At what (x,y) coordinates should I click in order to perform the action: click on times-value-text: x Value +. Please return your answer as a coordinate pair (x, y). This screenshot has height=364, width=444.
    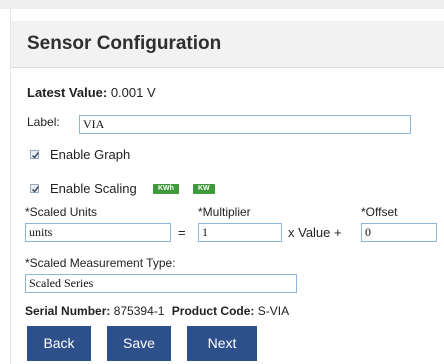
    Looking at the image, I should click on (315, 232).